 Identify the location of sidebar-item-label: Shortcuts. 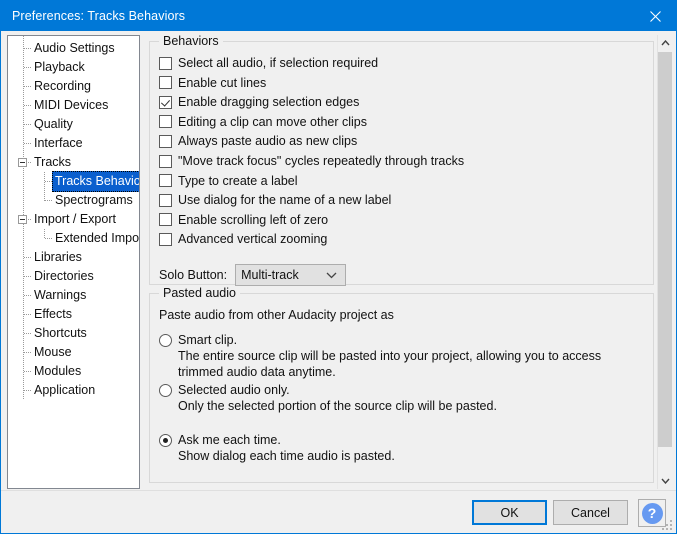
(60, 333).